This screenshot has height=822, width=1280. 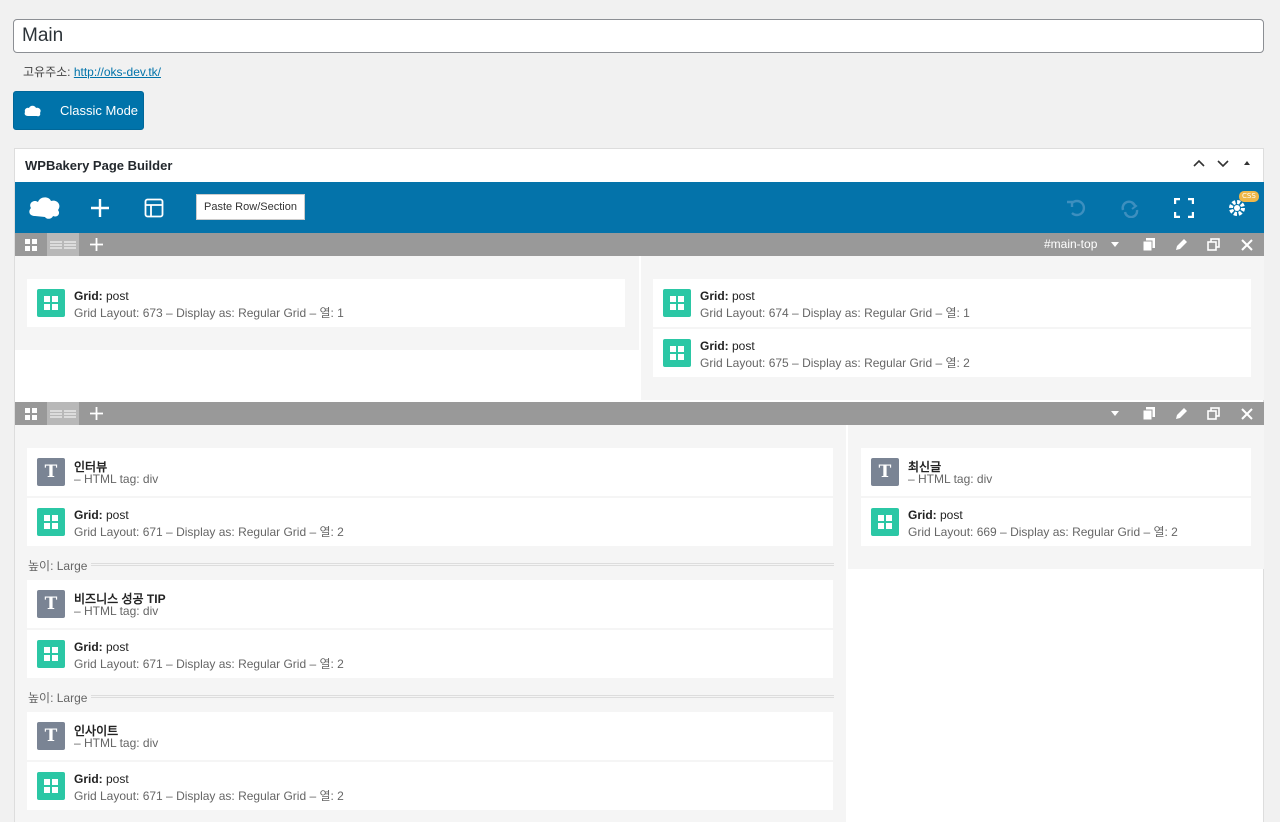 What do you see at coordinates (638, 36) in the screenshot?
I see `post-title-input: Main` at bounding box center [638, 36].